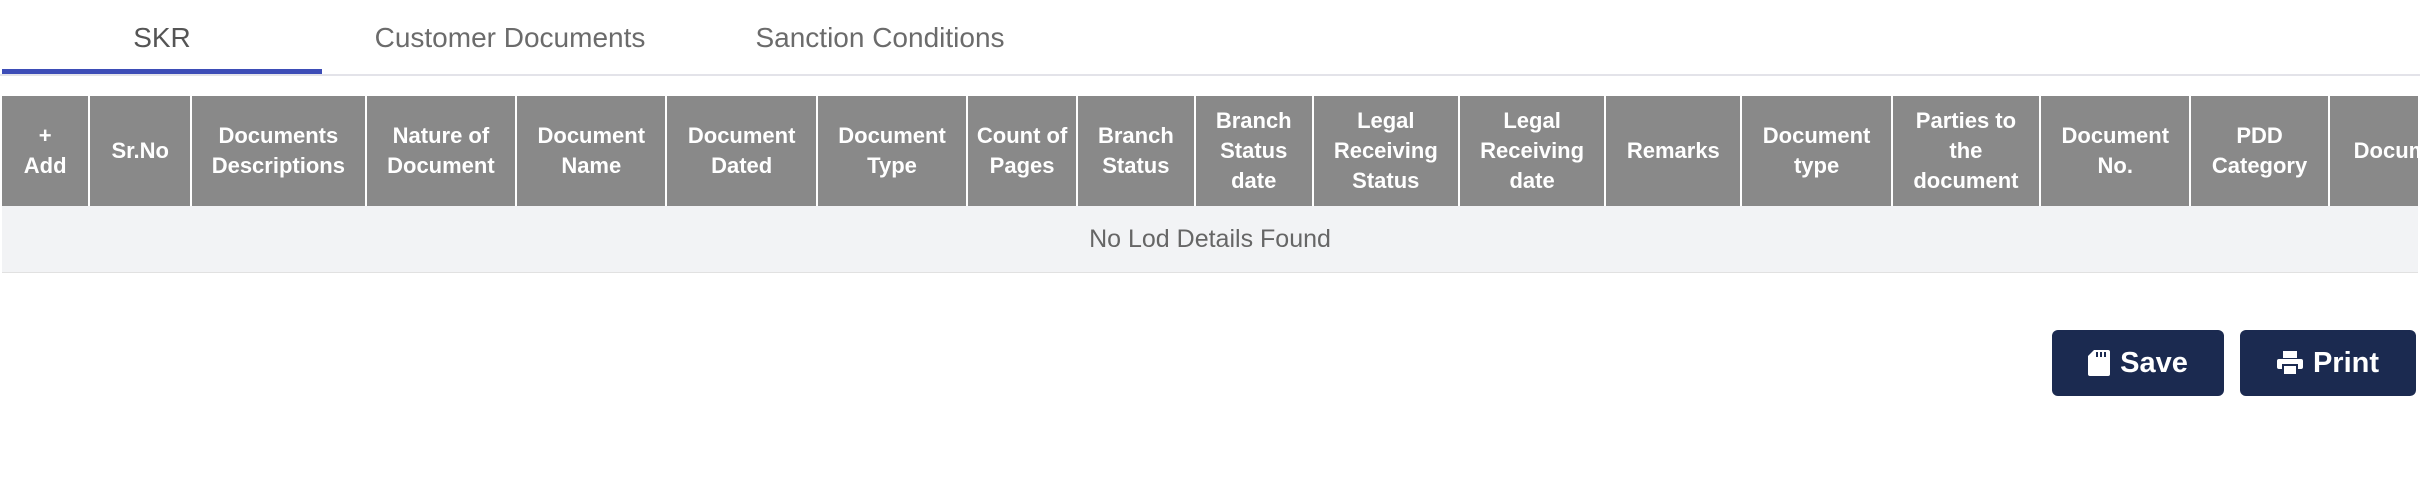 This screenshot has width=2420, height=488. What do you see at coordinates (2260, 151) in the screenshot?
I see `column-header: PDD Category` at bounding box center [2260, 151].